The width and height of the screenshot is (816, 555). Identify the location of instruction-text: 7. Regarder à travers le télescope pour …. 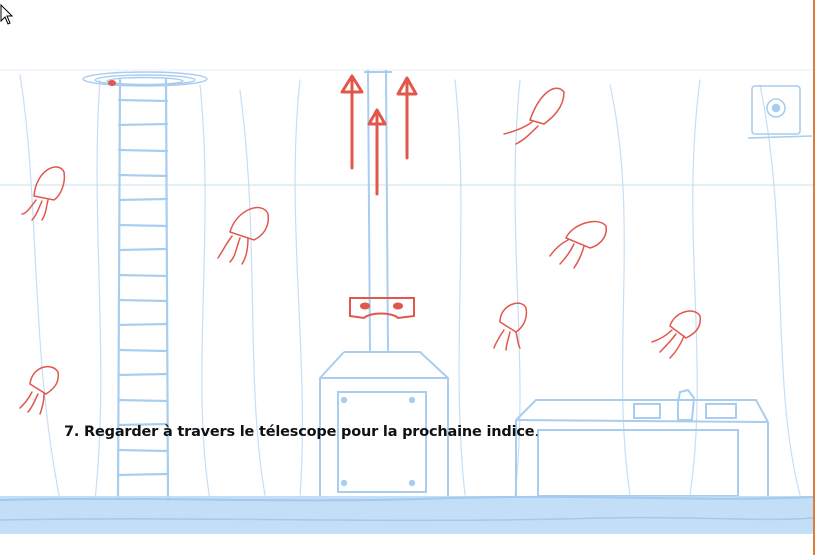
(301, 432).